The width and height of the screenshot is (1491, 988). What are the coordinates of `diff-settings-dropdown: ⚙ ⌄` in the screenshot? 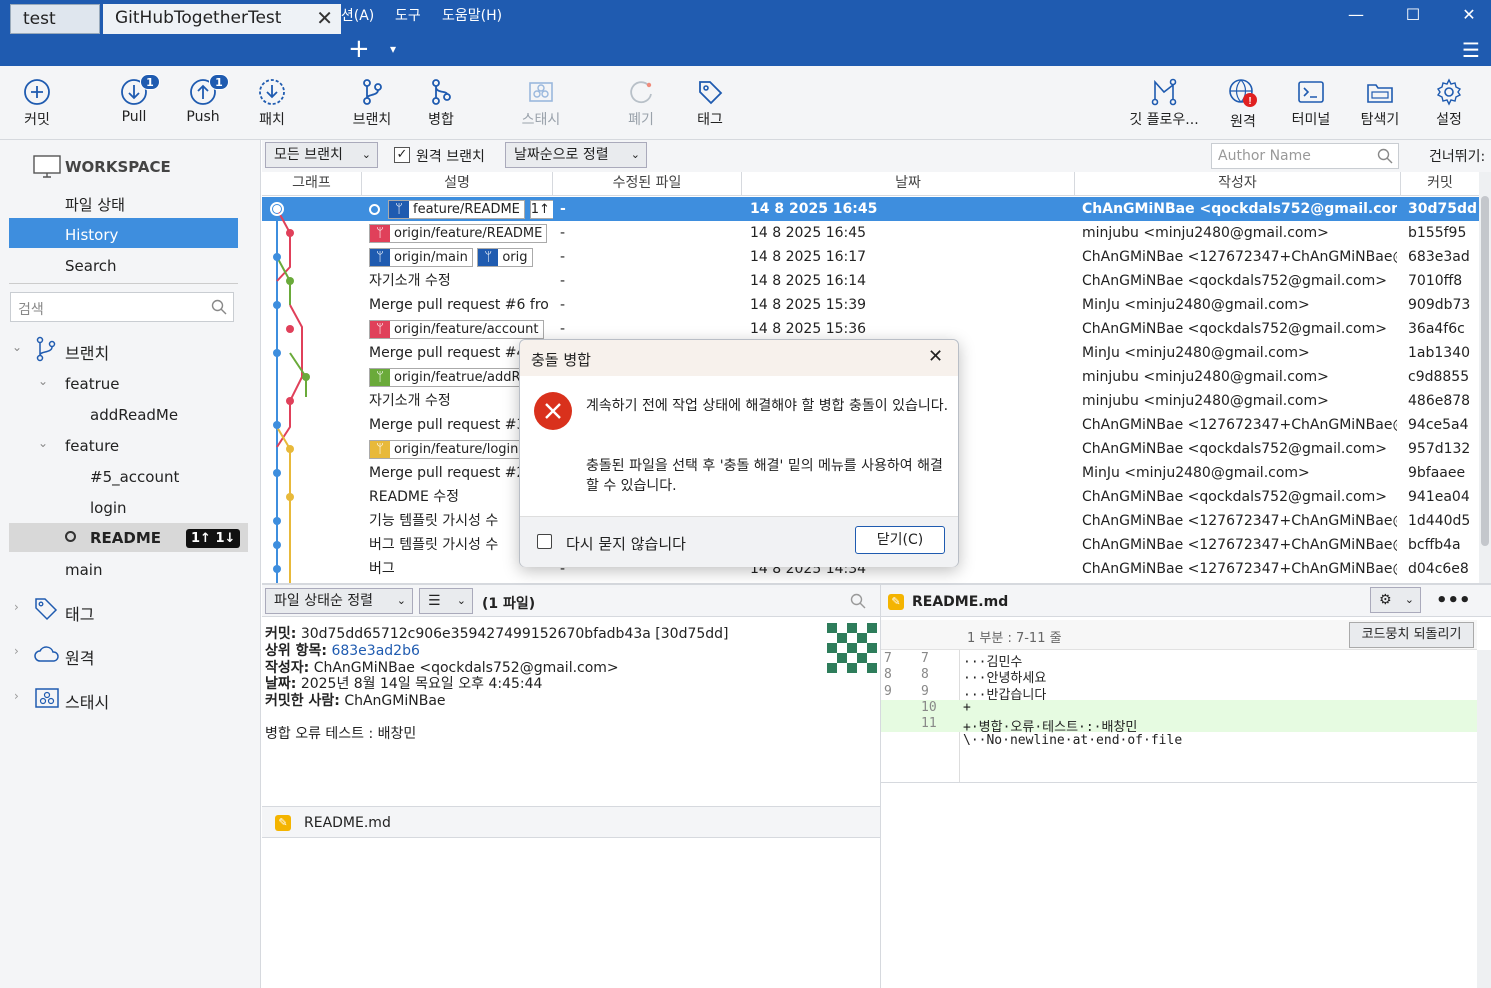 It's located at (1395, 600).